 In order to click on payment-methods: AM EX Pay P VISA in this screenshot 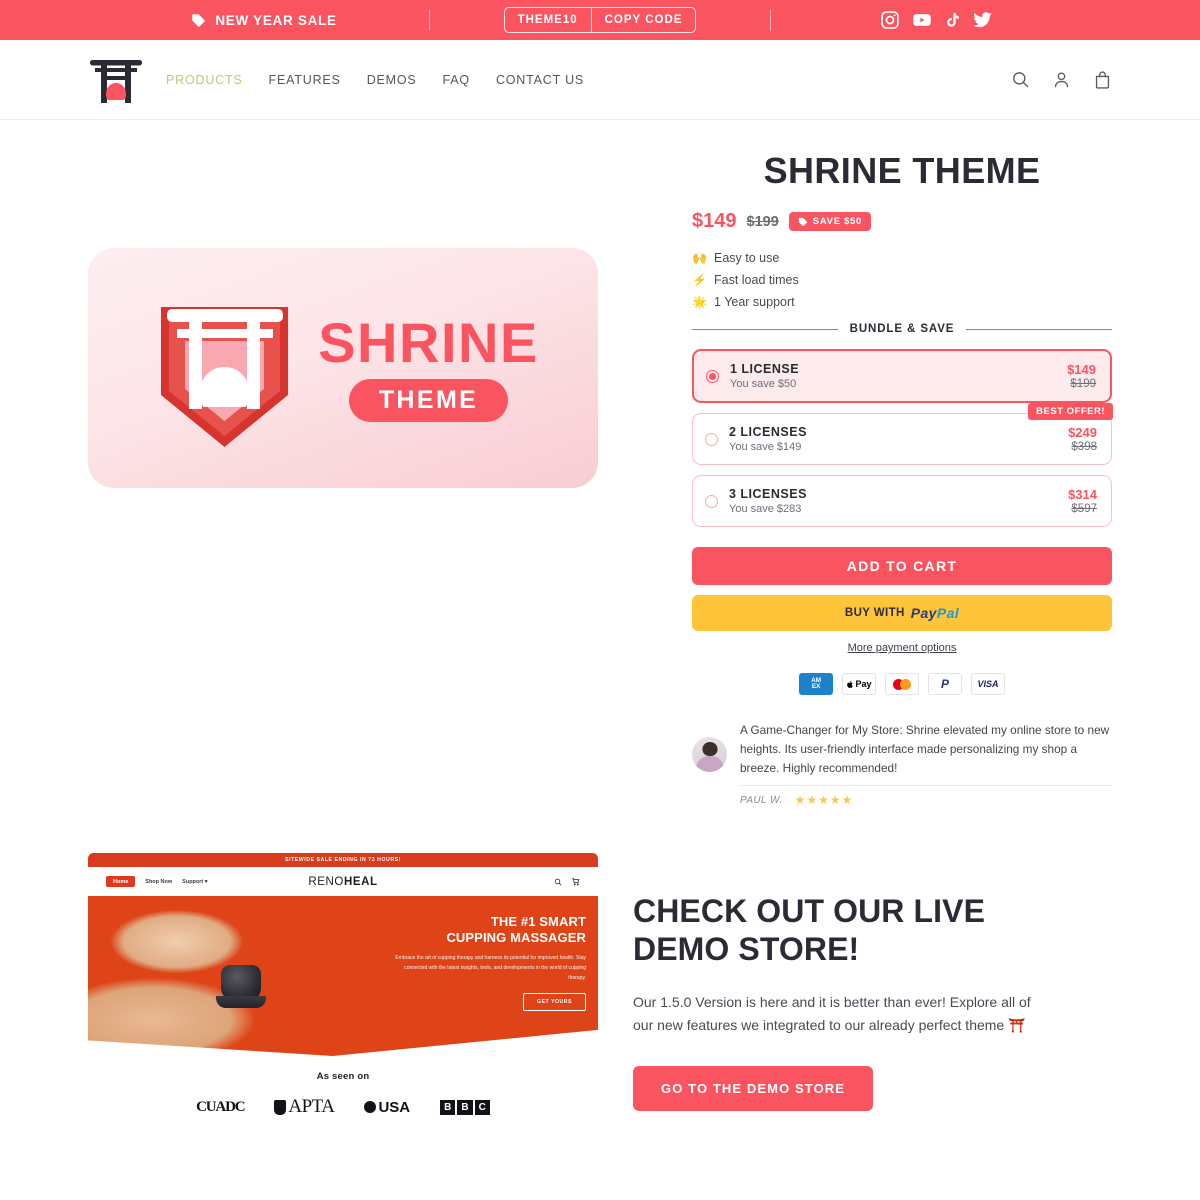, I will do `click(902, 684)`.